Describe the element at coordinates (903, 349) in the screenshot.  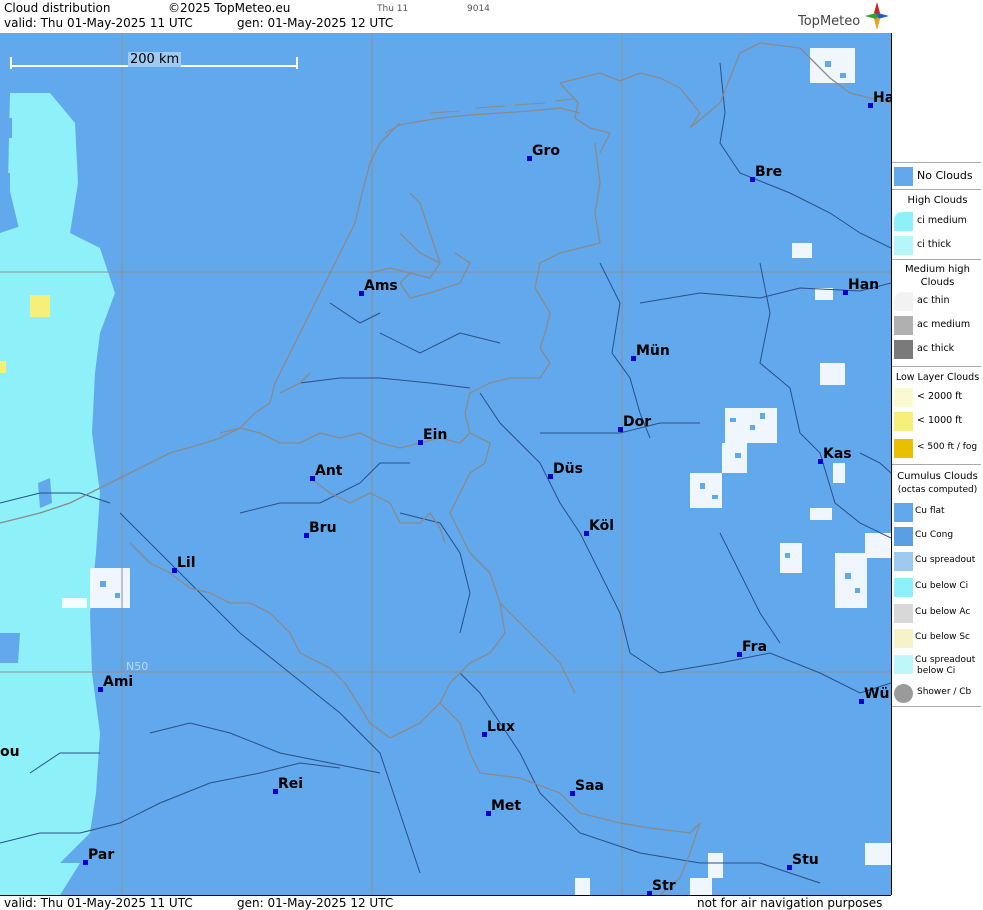
I see `ac-thick-swatch` at that location.